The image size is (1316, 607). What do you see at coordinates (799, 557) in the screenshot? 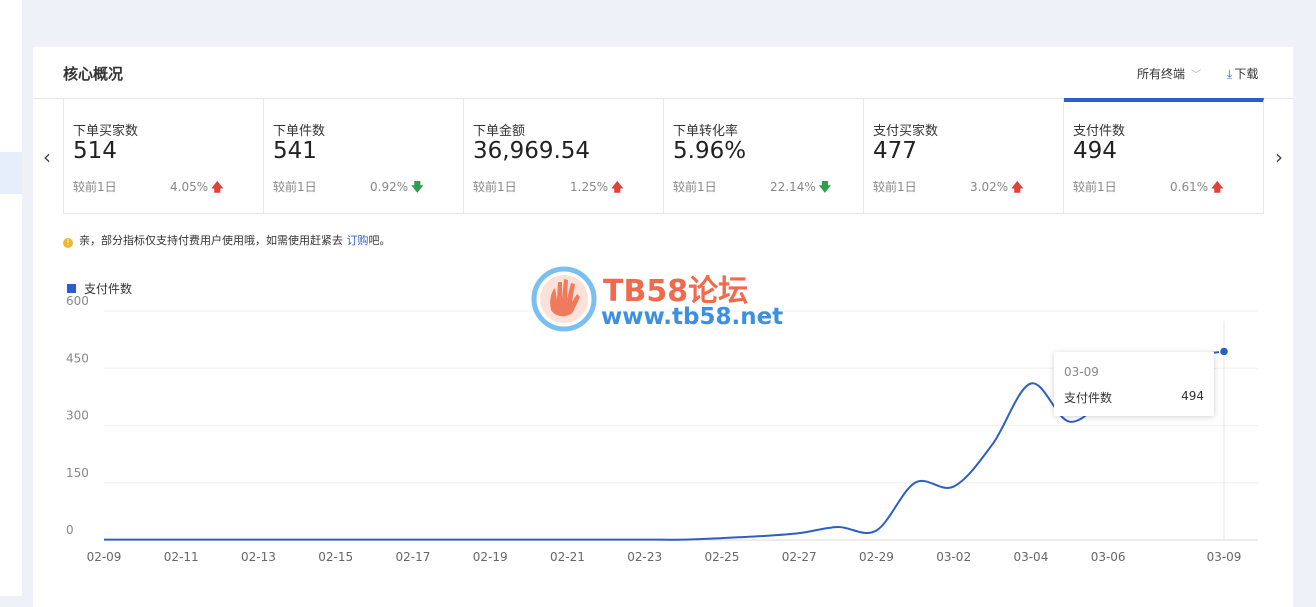
I see `x-tick-label: 02-27` at bounding box center [799, 557].